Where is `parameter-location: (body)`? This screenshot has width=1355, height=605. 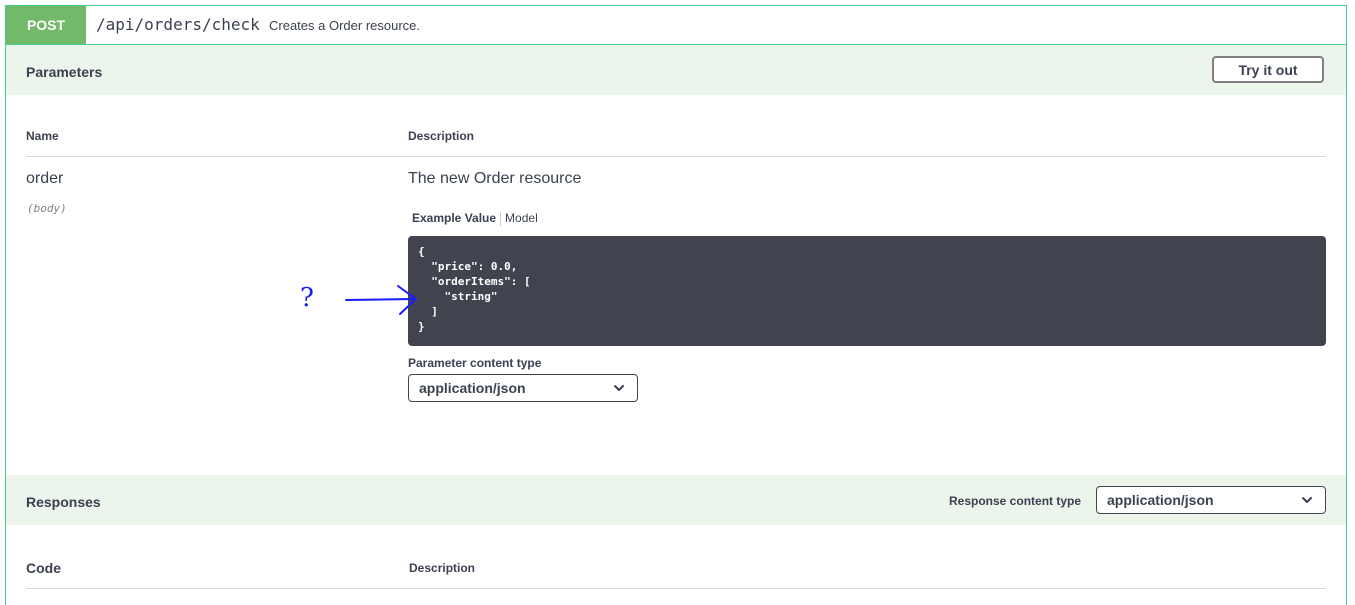 parameter-location: (body) is located at coordinates (47, 208).